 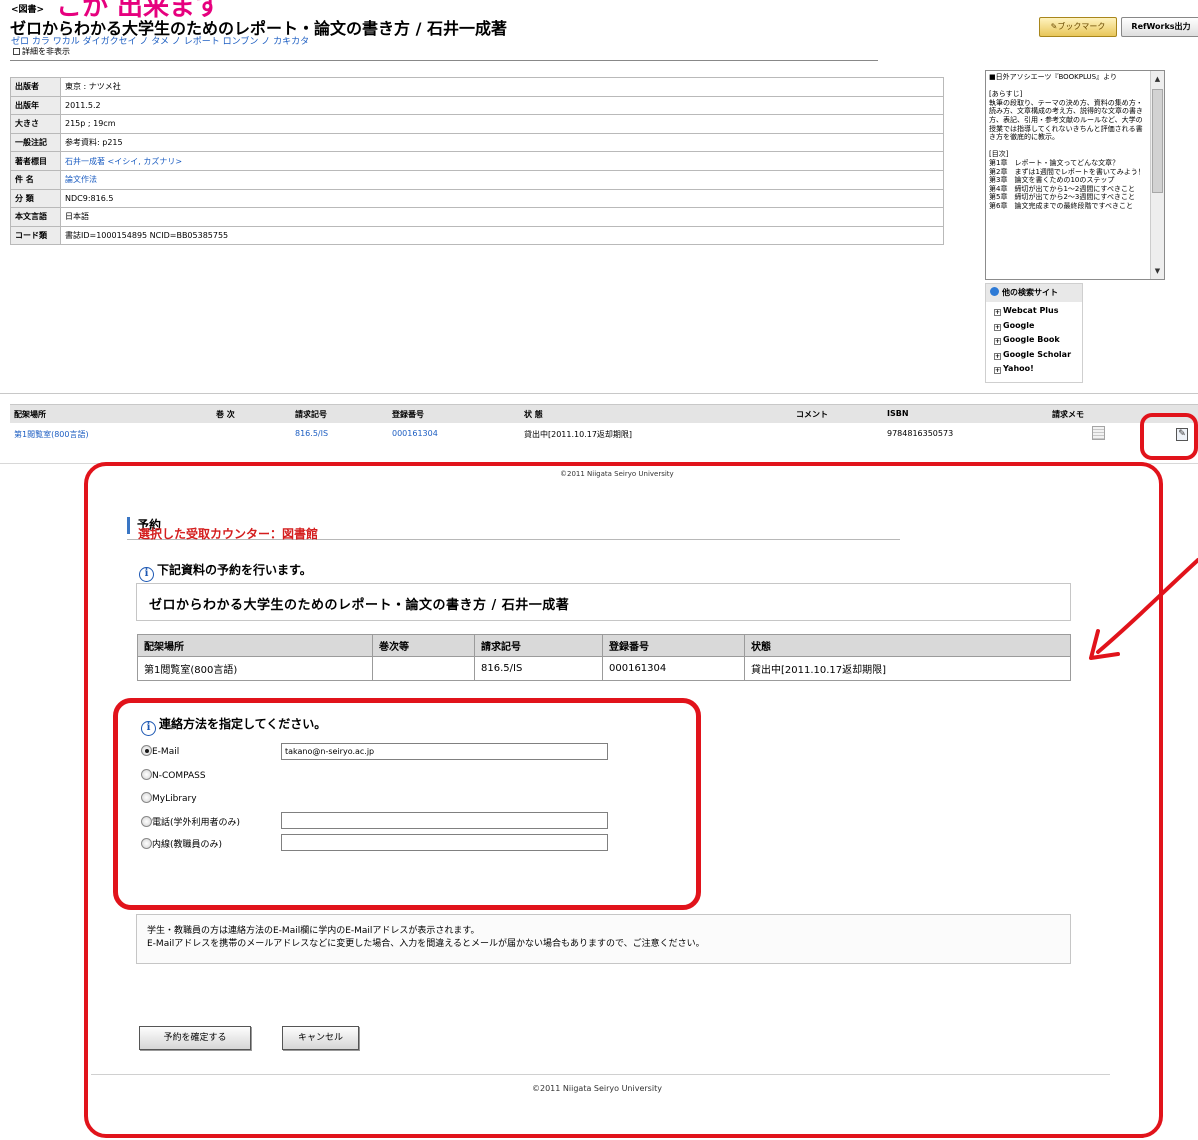 What do you see at coordinates (538, 645) in the screenshot?
I see `res-col-call-number: 請求記号` at bounding box center [538, 645].